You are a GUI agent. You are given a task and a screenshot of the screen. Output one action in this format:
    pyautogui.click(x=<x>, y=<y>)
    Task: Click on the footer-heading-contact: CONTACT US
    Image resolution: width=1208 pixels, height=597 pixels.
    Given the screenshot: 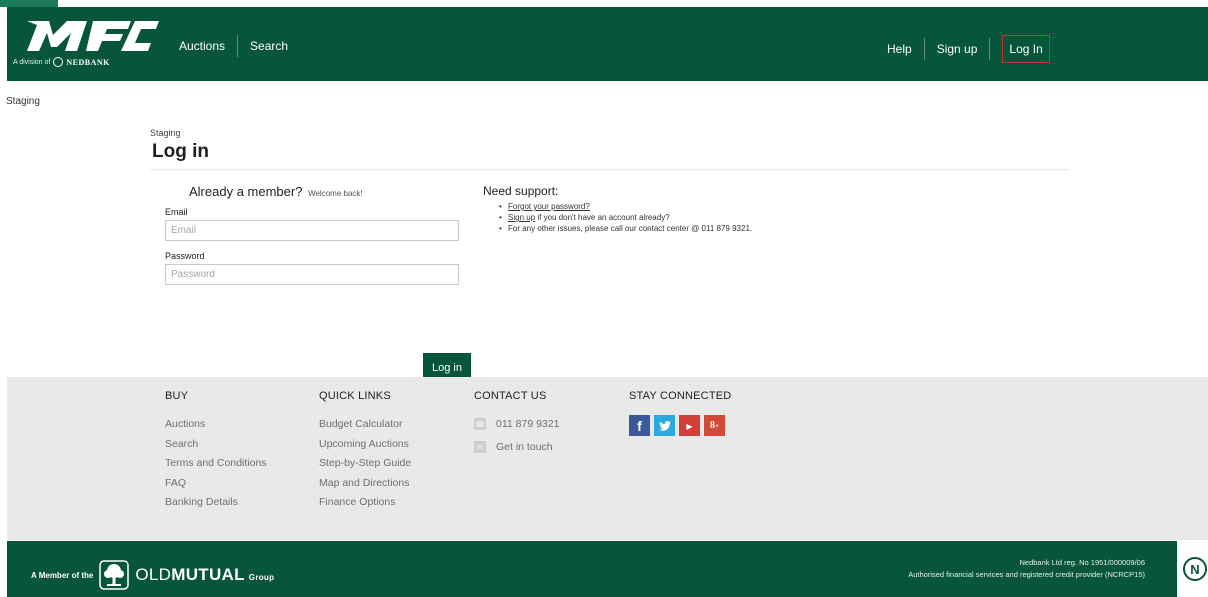 What is the action you would take?
    pyautogui.click(x=510, y=396)
    